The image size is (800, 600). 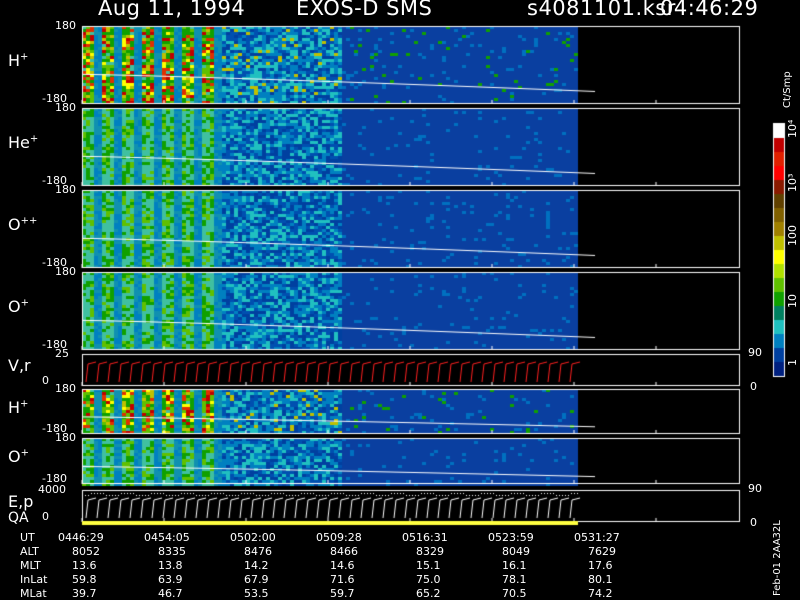 What do you see at coordinates (23, 224) in the screenshot?
I see `panel-label-2: O++` at bounding box center [23, 224].